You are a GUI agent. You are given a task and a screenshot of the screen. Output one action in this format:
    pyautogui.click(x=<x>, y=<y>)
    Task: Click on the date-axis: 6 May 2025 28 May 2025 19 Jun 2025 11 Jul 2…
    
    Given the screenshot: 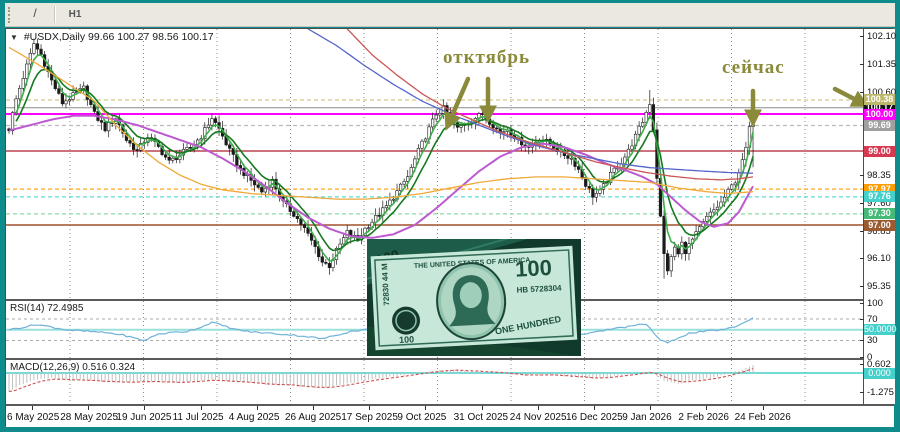 What is the action you would take?
    pyautogui.click(x=450, y=416)
    